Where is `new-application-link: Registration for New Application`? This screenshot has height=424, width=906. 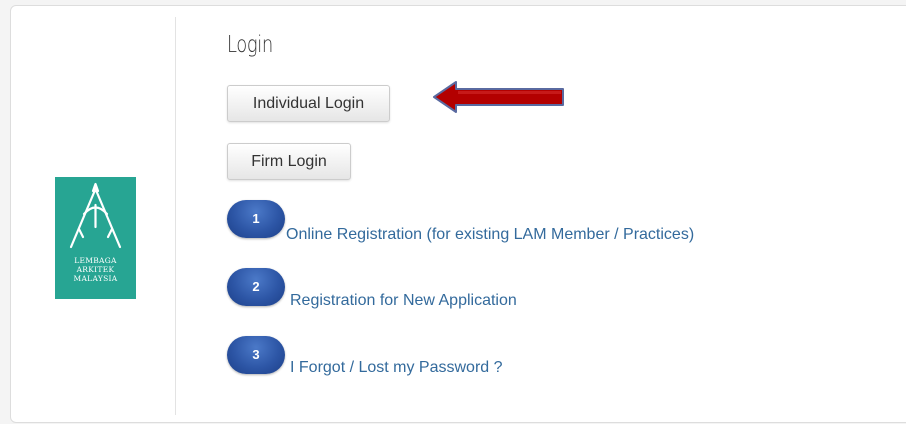 new-application-link: Registration for New Application is located at coordinates (403, 301).